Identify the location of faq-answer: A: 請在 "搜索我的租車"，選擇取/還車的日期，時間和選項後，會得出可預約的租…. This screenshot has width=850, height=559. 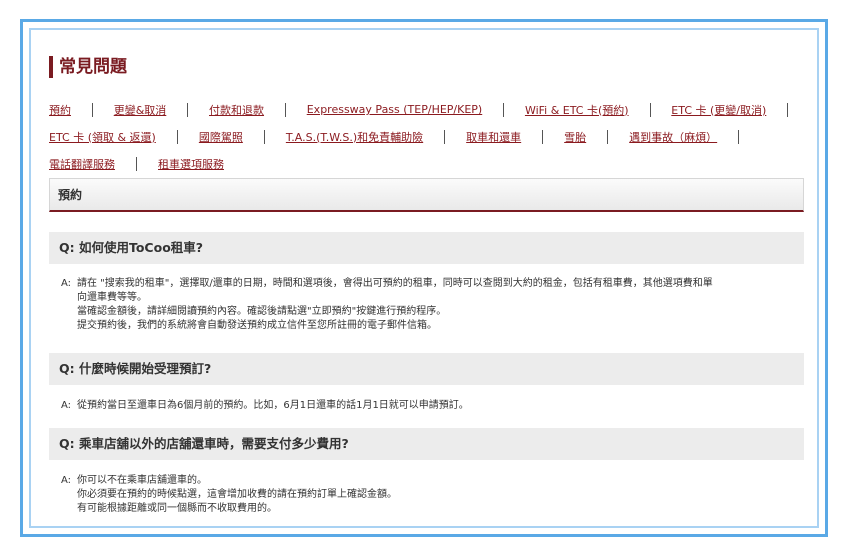
(431, 305).